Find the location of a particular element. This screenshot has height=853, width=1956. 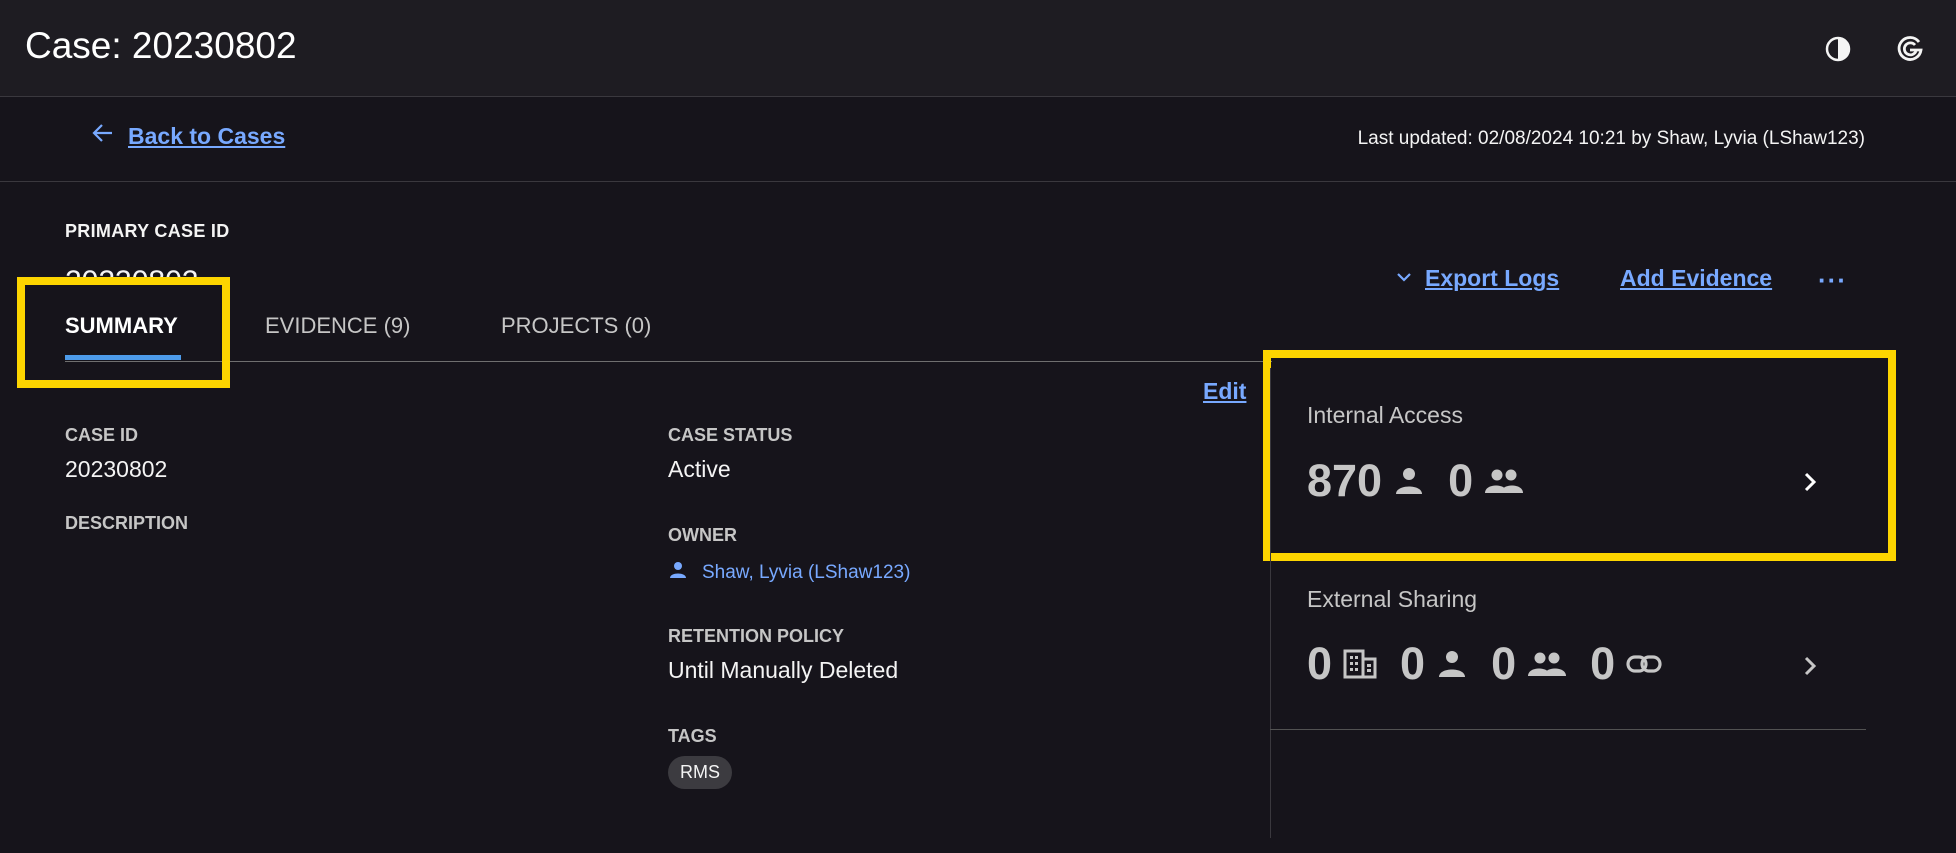

owner-label: OWNER is located at coordinates (702, 535).